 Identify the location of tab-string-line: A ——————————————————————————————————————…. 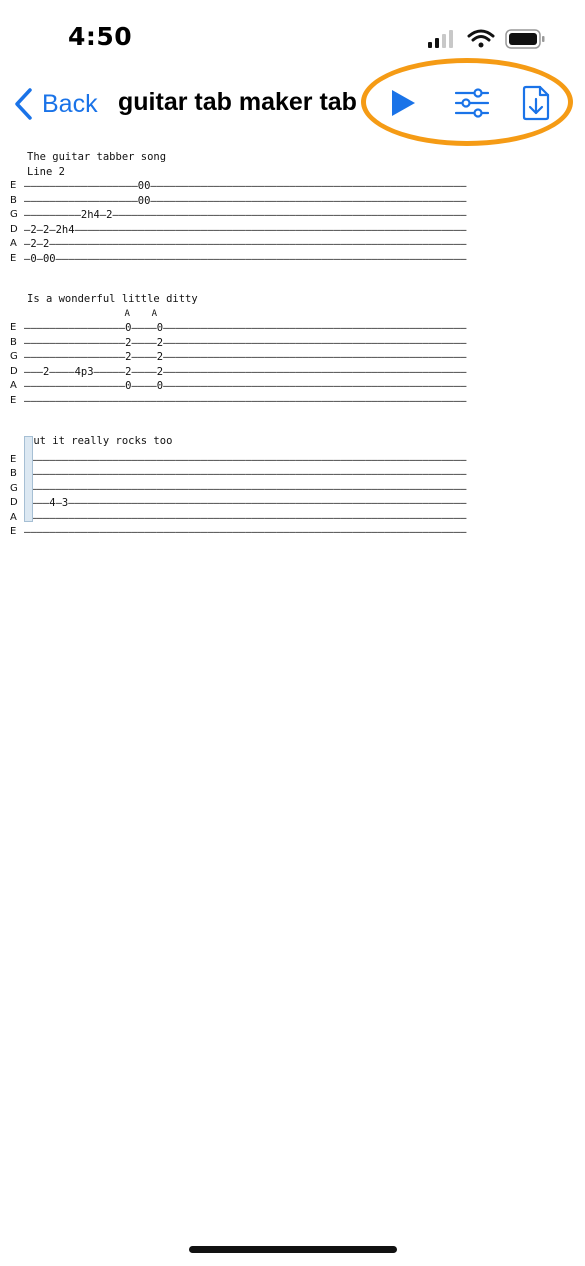
(292, 518).